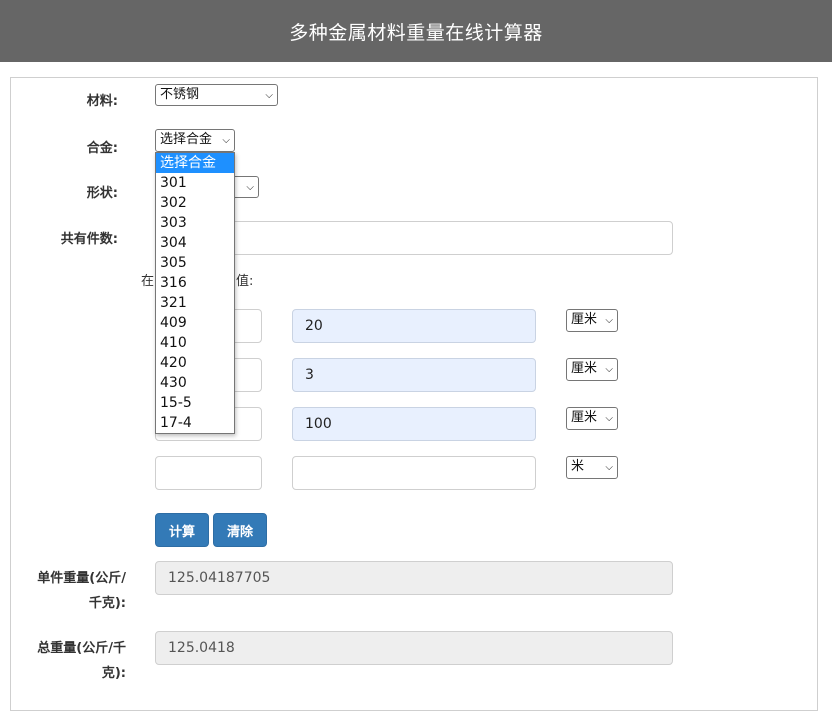  I want to click on alloy-option: 303, so click(195, 223).